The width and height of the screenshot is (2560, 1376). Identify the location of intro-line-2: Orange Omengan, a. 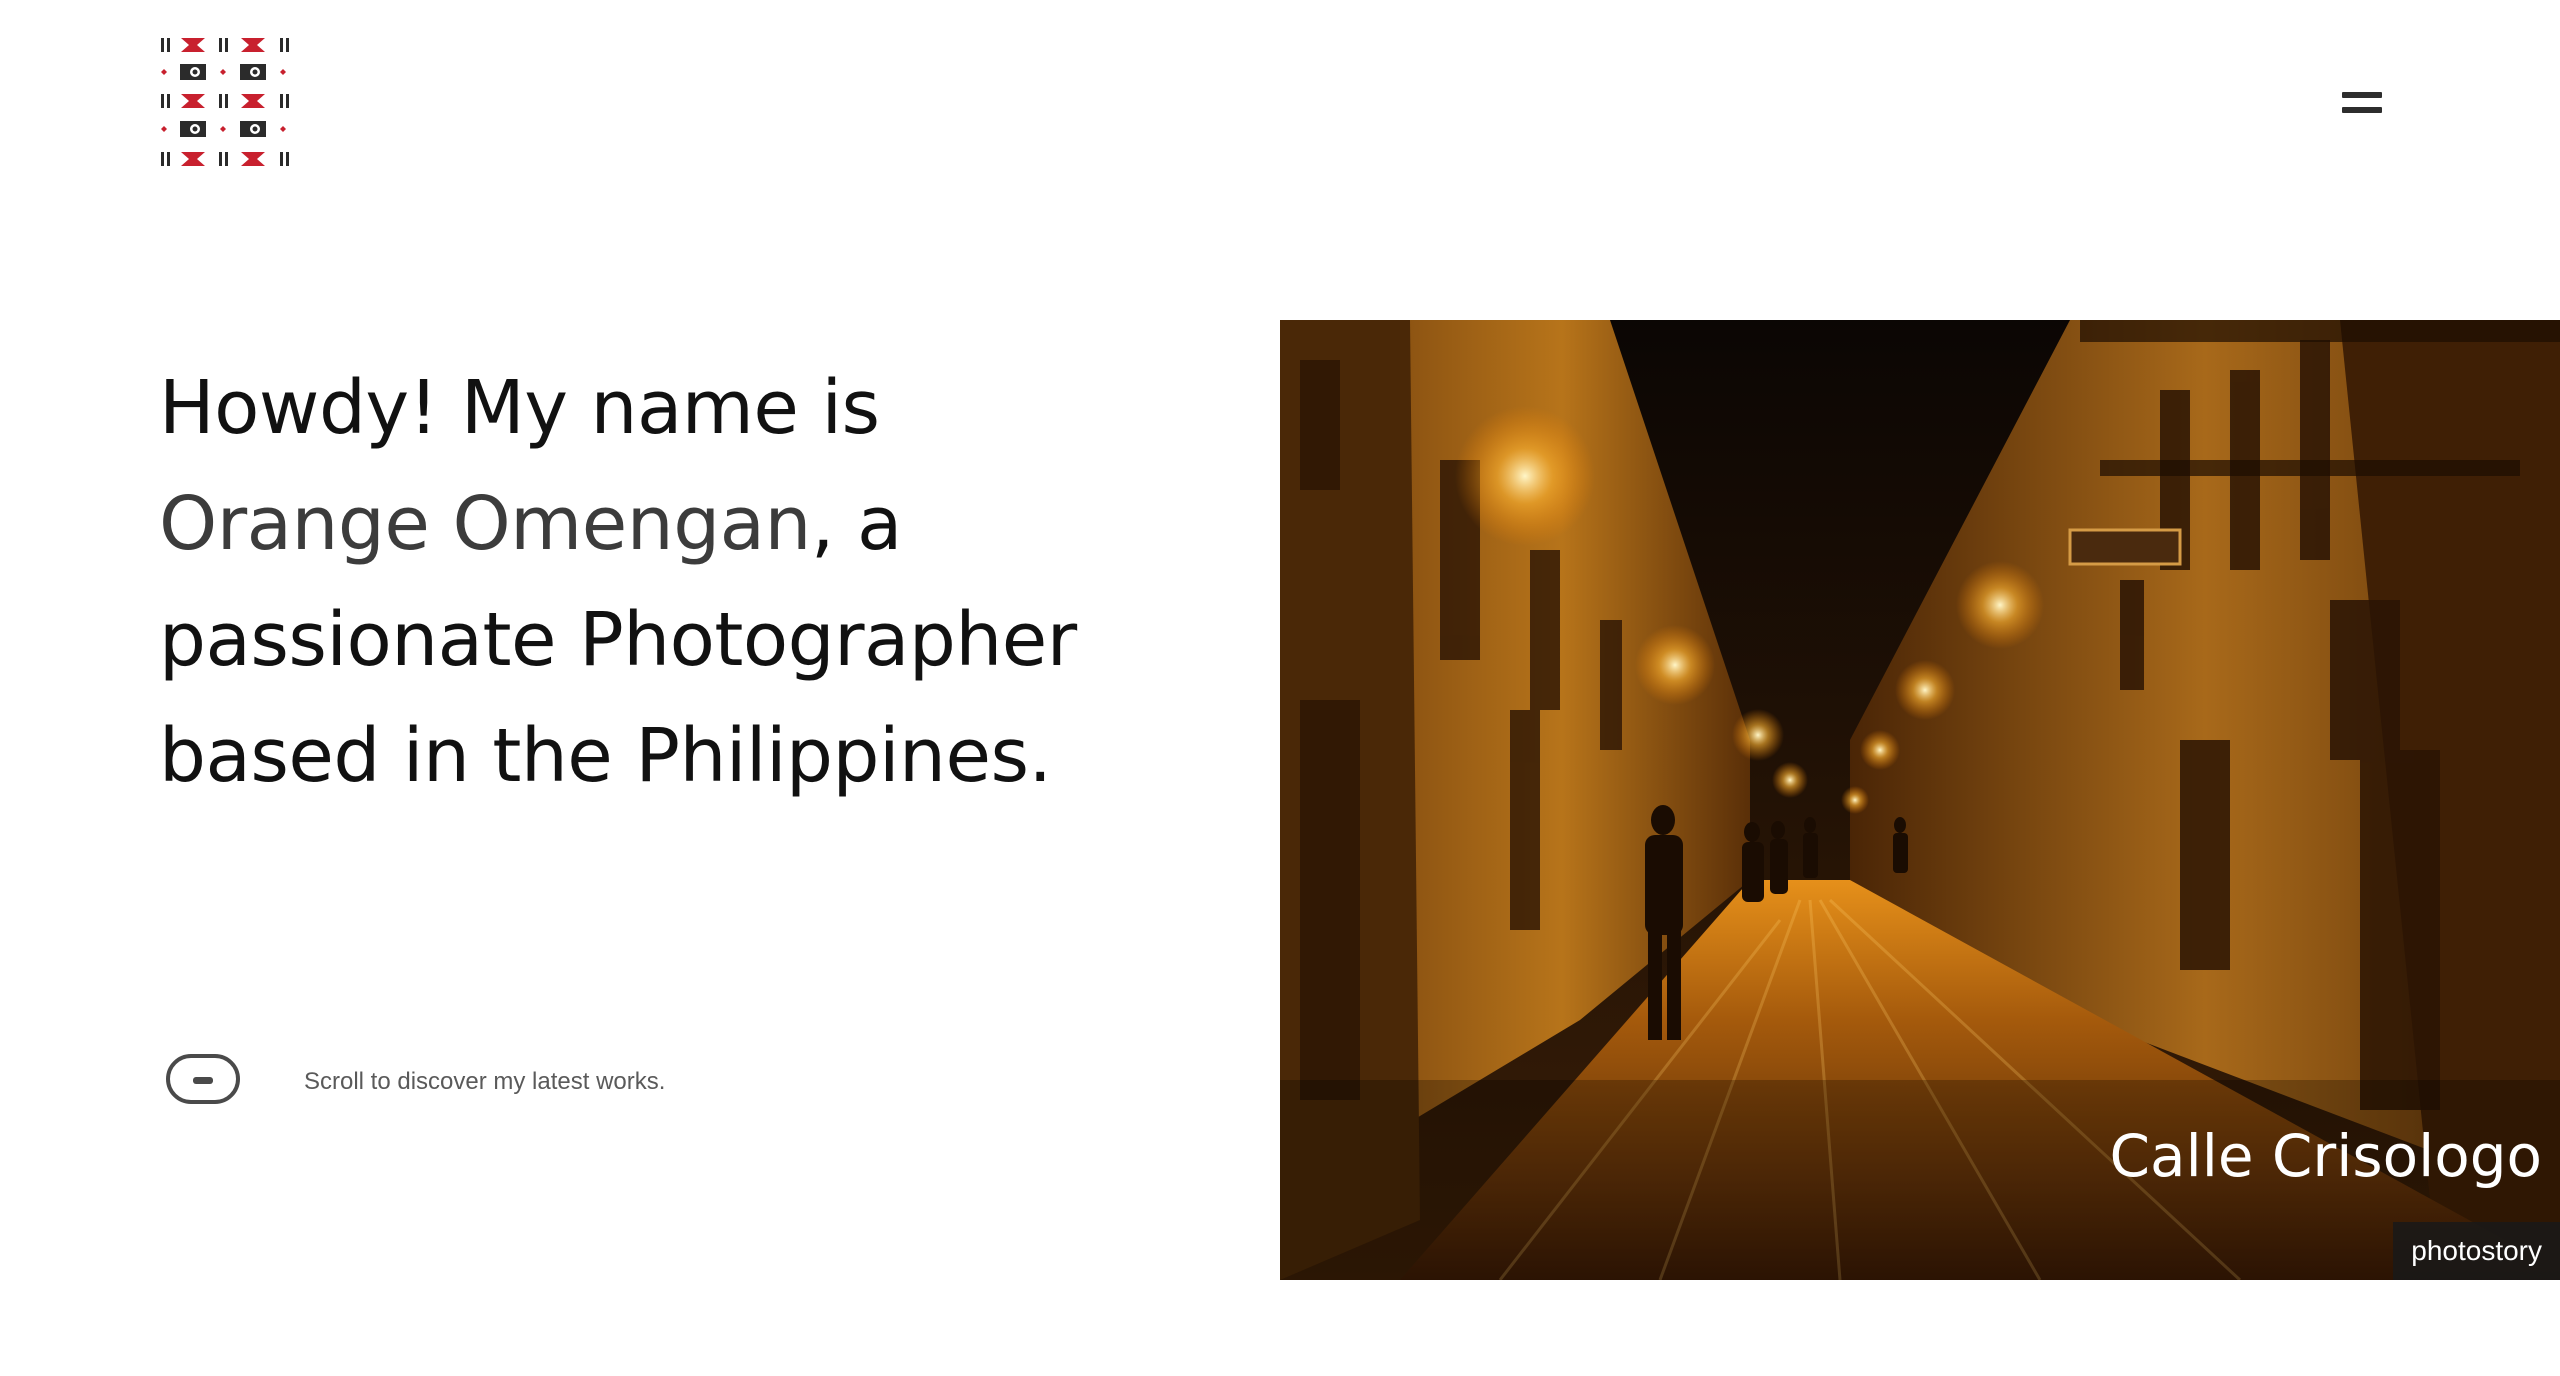
(659, 524).